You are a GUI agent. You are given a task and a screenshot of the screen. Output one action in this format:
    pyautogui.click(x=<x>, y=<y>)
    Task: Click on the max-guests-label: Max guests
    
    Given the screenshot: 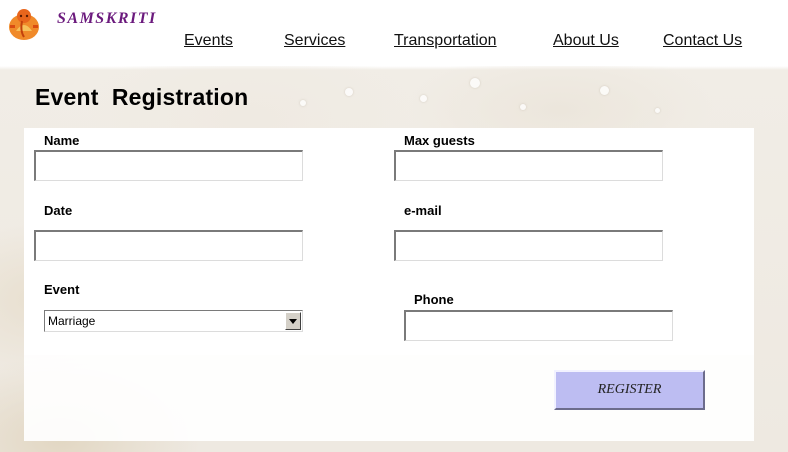 What is the action you would take?
    pyautogui.click(x=439, y=140)
    